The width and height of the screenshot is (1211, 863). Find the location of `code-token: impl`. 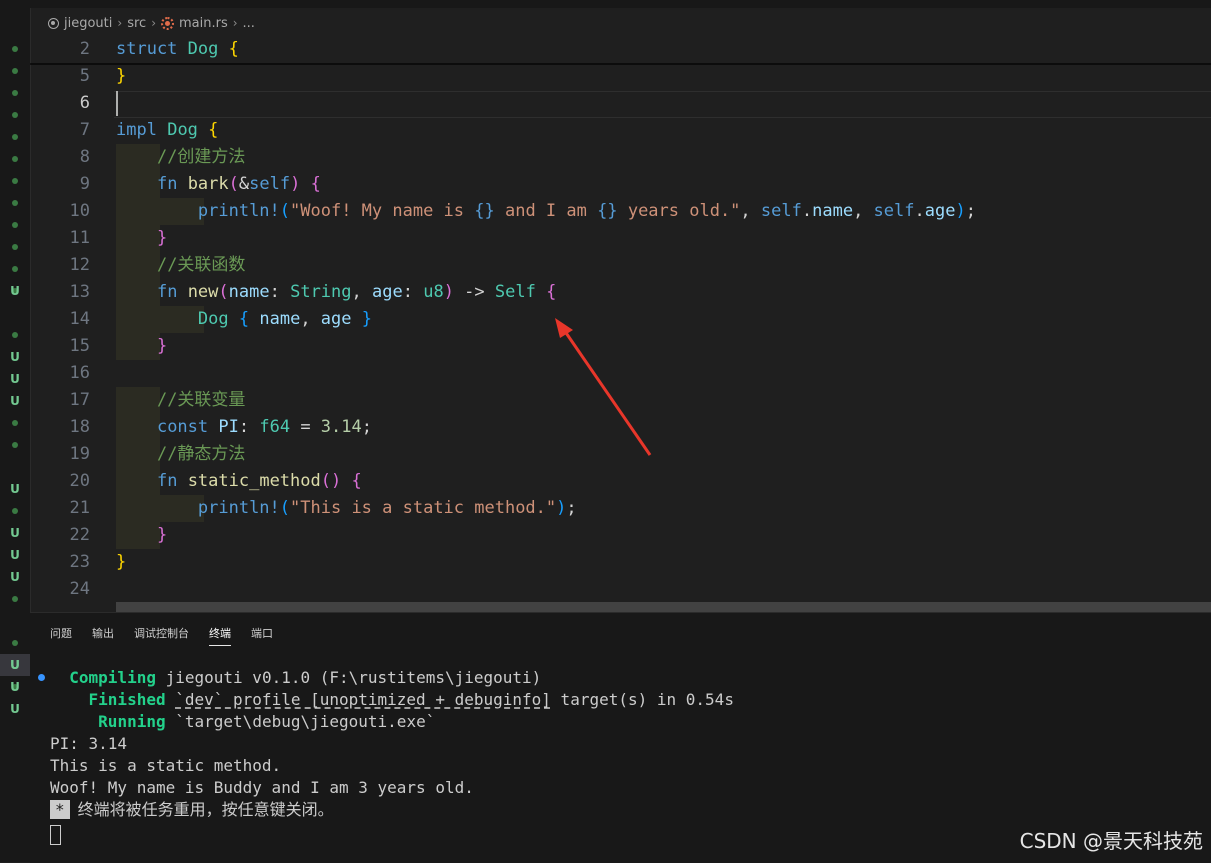

code-token: impl is located at coordinates (136, 130).